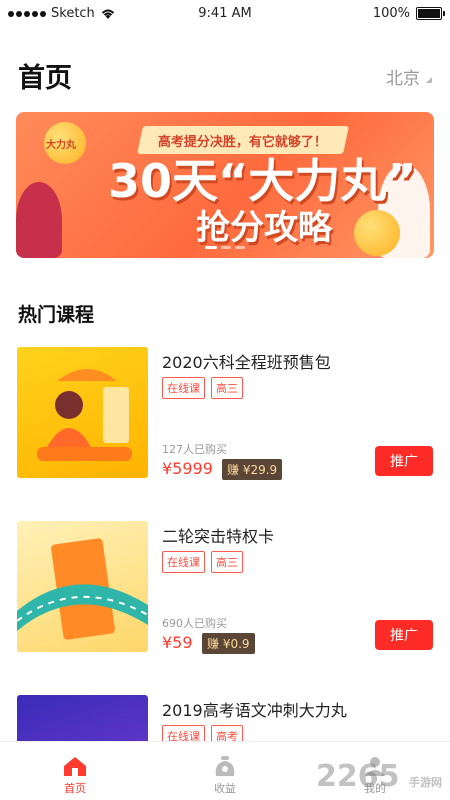 The image size is (450, 800). I want to click on earn-badge: 赚 ¥29.9, so click(252, 469).